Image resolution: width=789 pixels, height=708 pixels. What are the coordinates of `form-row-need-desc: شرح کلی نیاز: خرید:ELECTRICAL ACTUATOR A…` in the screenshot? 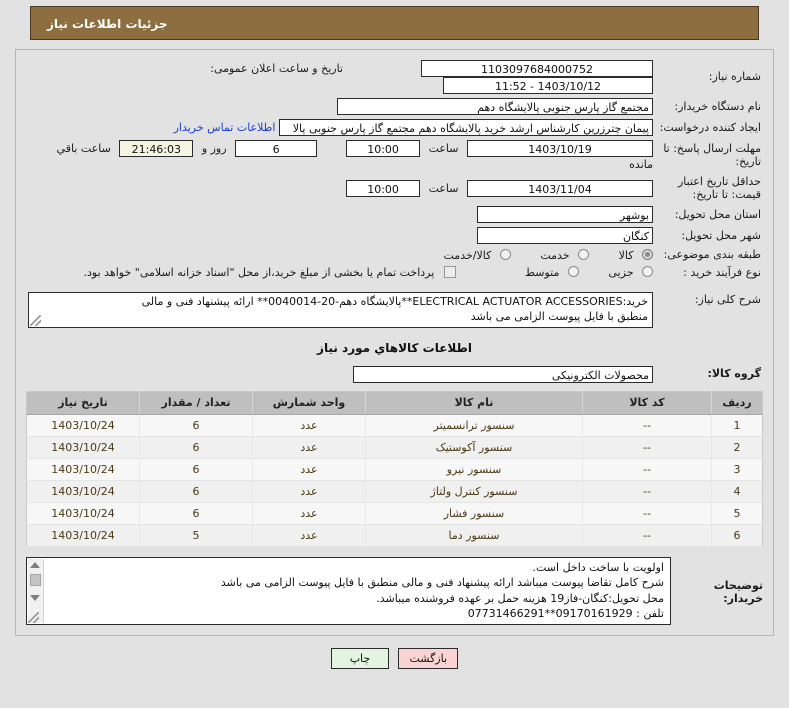 It's located at (394, 310).